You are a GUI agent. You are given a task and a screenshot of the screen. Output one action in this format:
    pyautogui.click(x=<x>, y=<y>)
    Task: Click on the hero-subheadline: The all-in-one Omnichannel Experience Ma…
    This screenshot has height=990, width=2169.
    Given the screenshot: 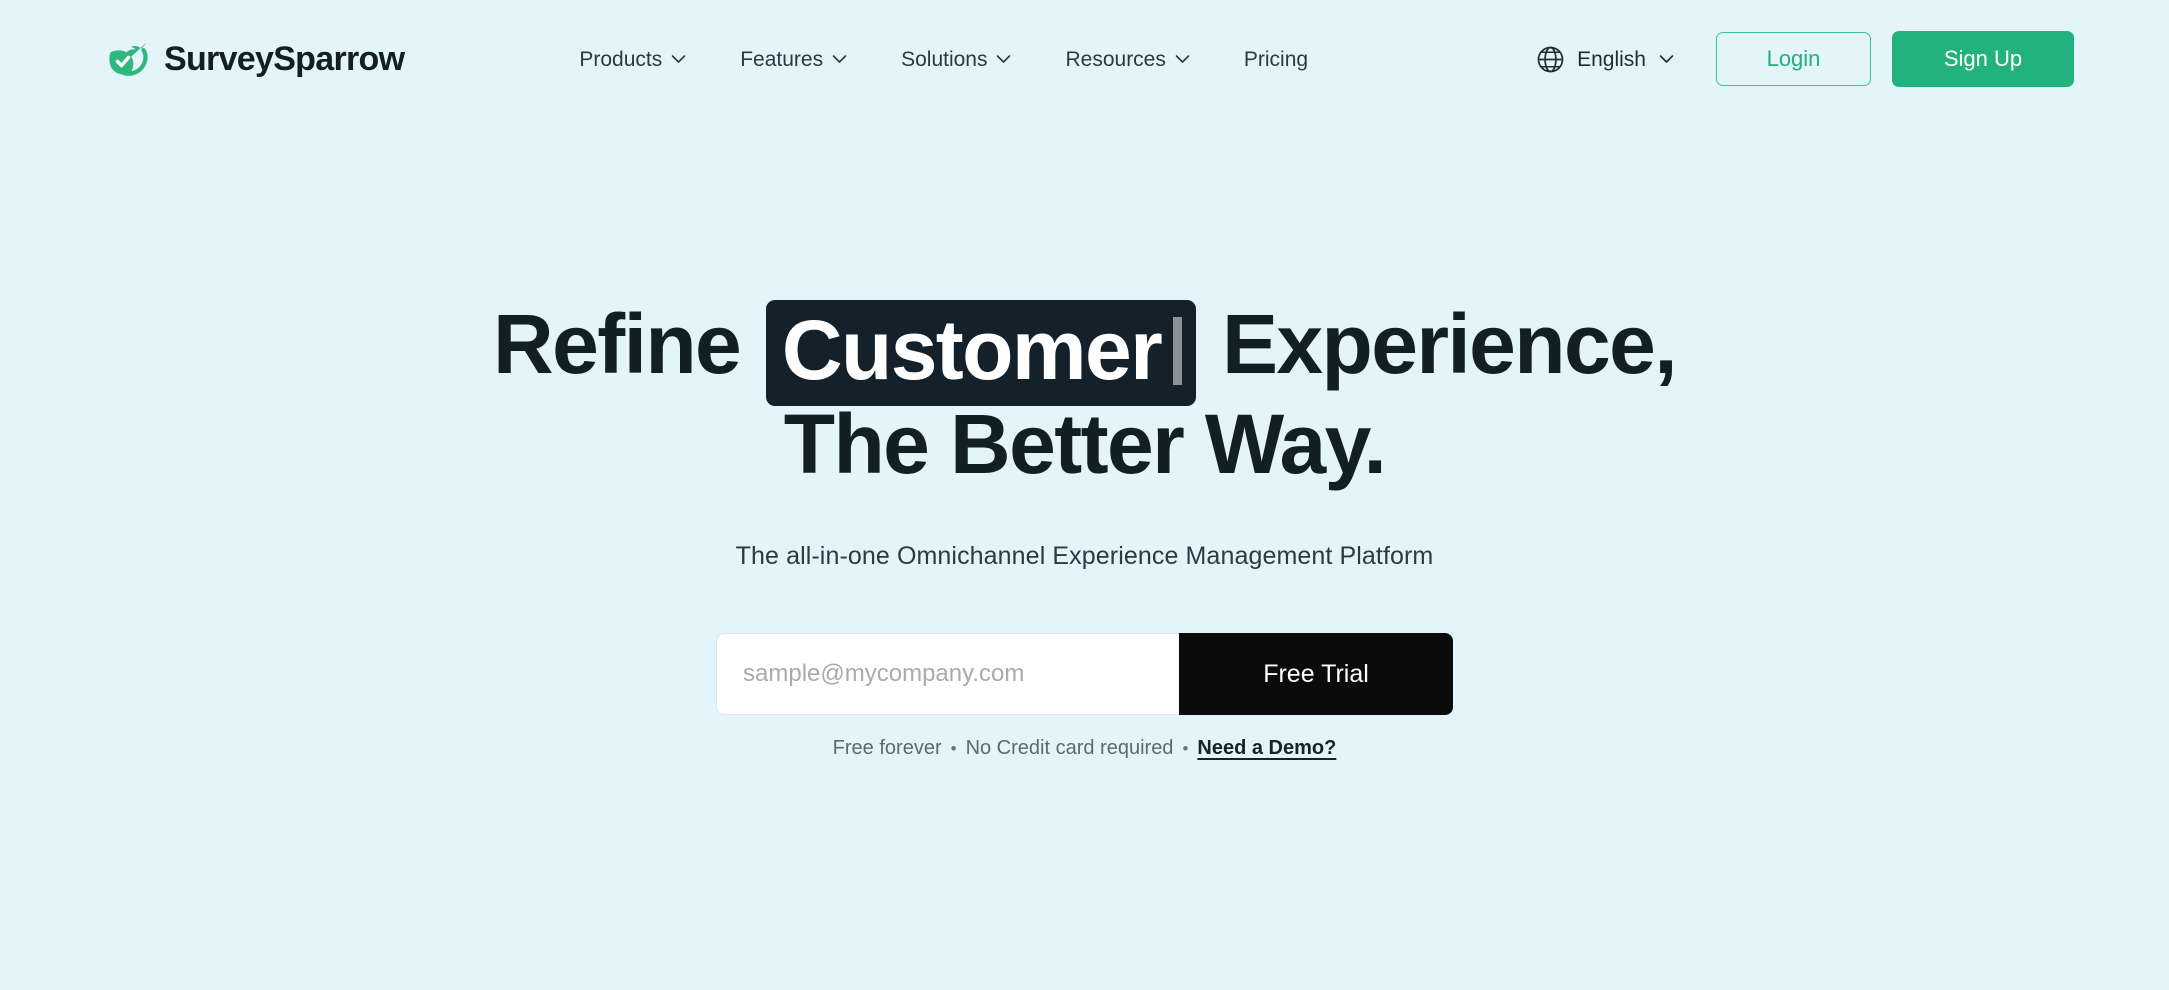 What is the action you would take?
    pyautogui.click(x=1084, y=555)
    